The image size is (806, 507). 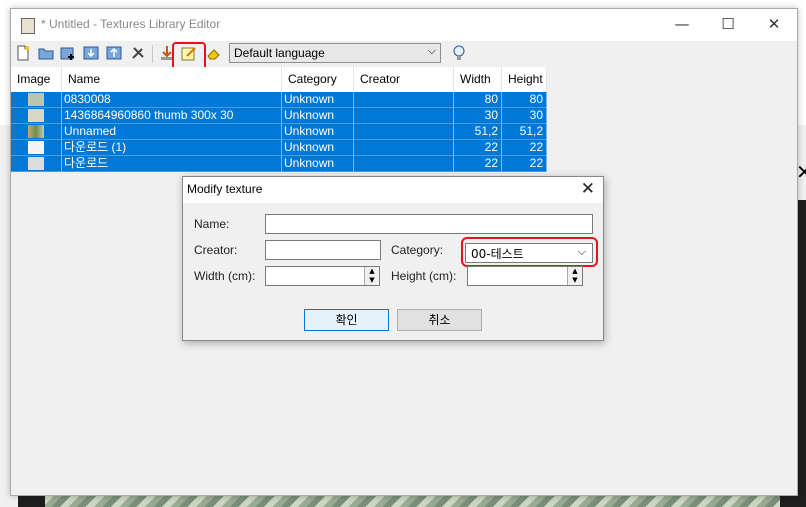 I want to click on height-cell: 30, so click(x=524, y=116).